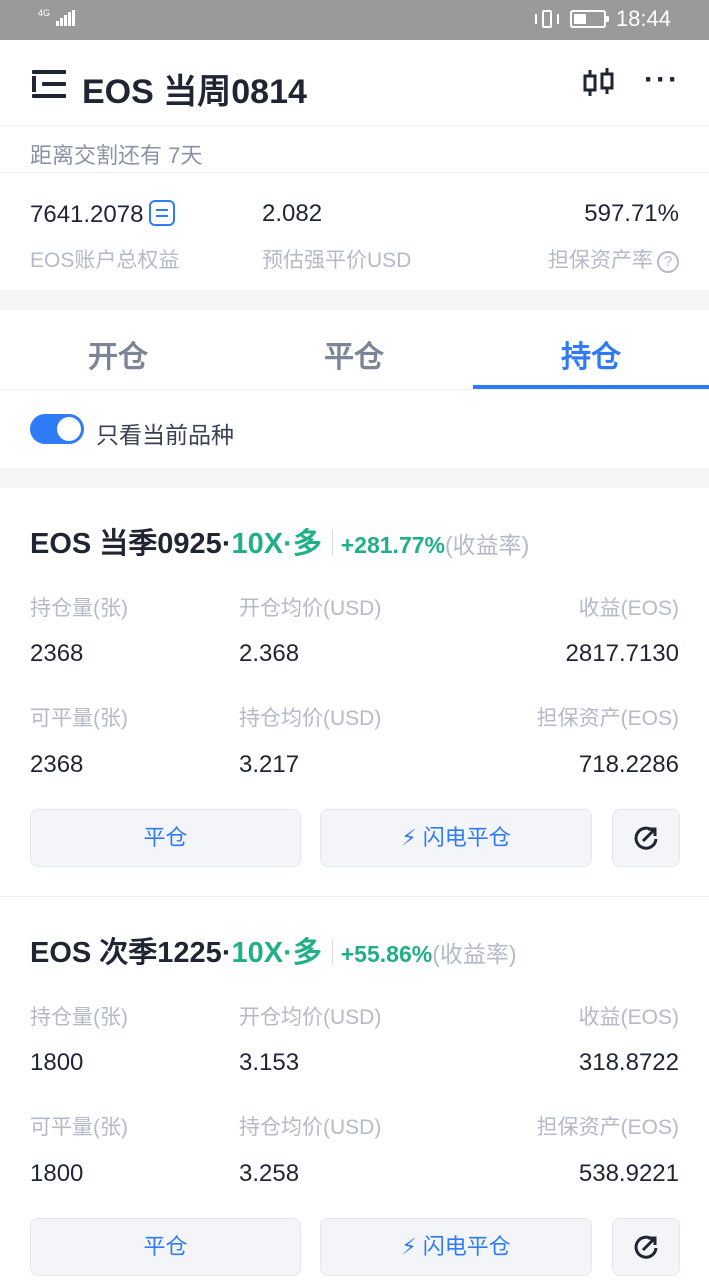 The height and width of the screenshot is (1280, 709). What do you see at coordinates (57, 1173) in the screenshot?
I see `closable-qty: 1800` at bounding box center [57, 1173].